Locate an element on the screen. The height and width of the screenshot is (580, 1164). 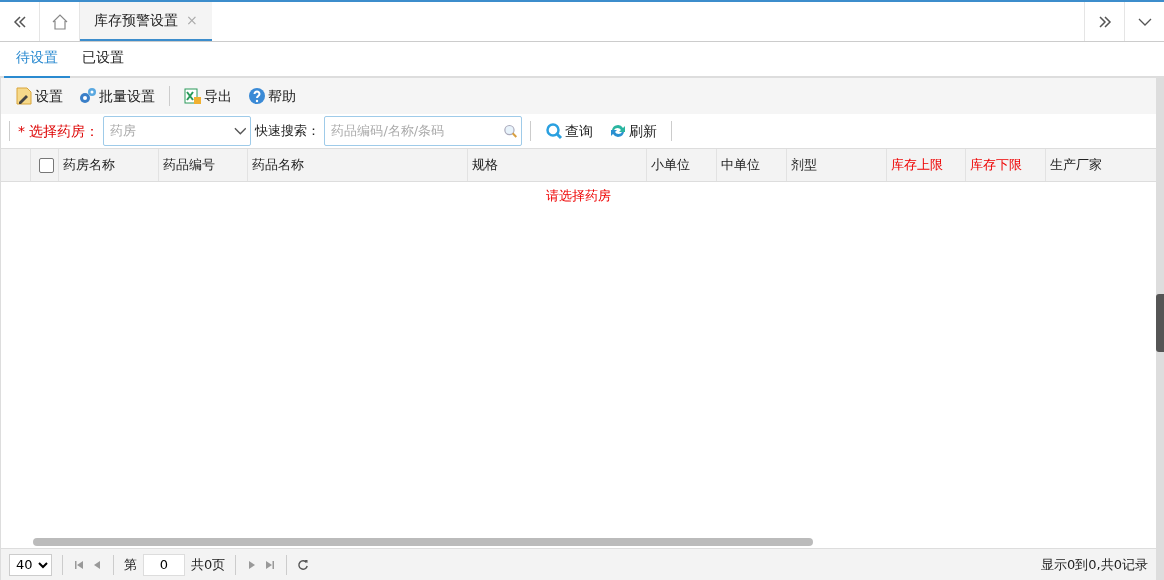
last-page-icon is located at coordinates (270, 564).